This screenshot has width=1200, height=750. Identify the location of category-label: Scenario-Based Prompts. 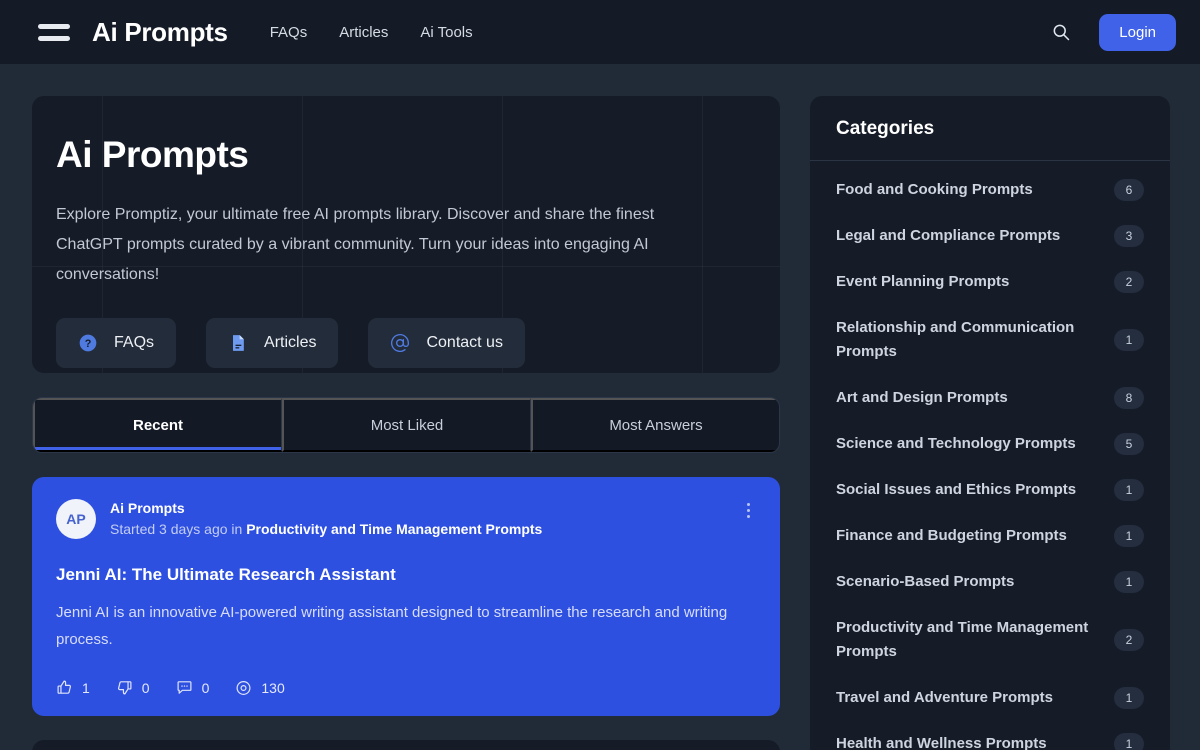
(925, 581).